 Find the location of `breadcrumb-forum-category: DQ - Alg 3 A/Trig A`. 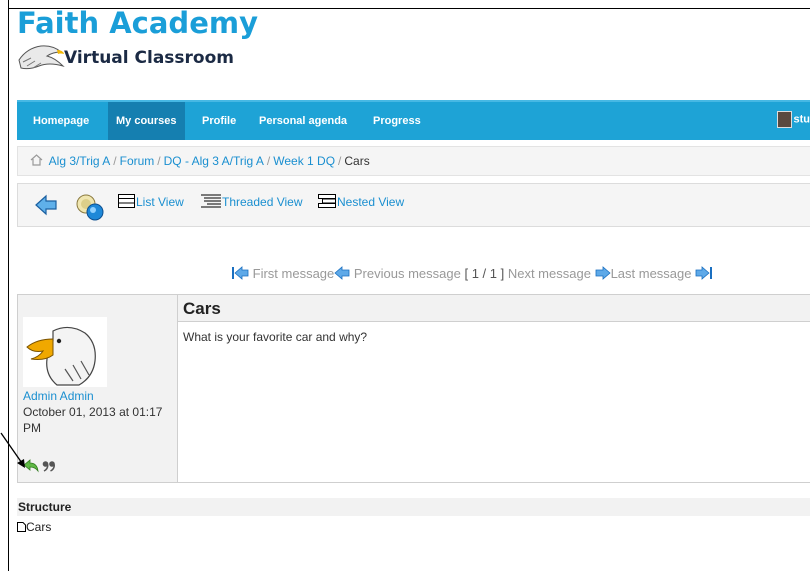

breadcrumb-forum-category: DQ - Alg 3 A/Trig A is located at coordinates (214, 161).